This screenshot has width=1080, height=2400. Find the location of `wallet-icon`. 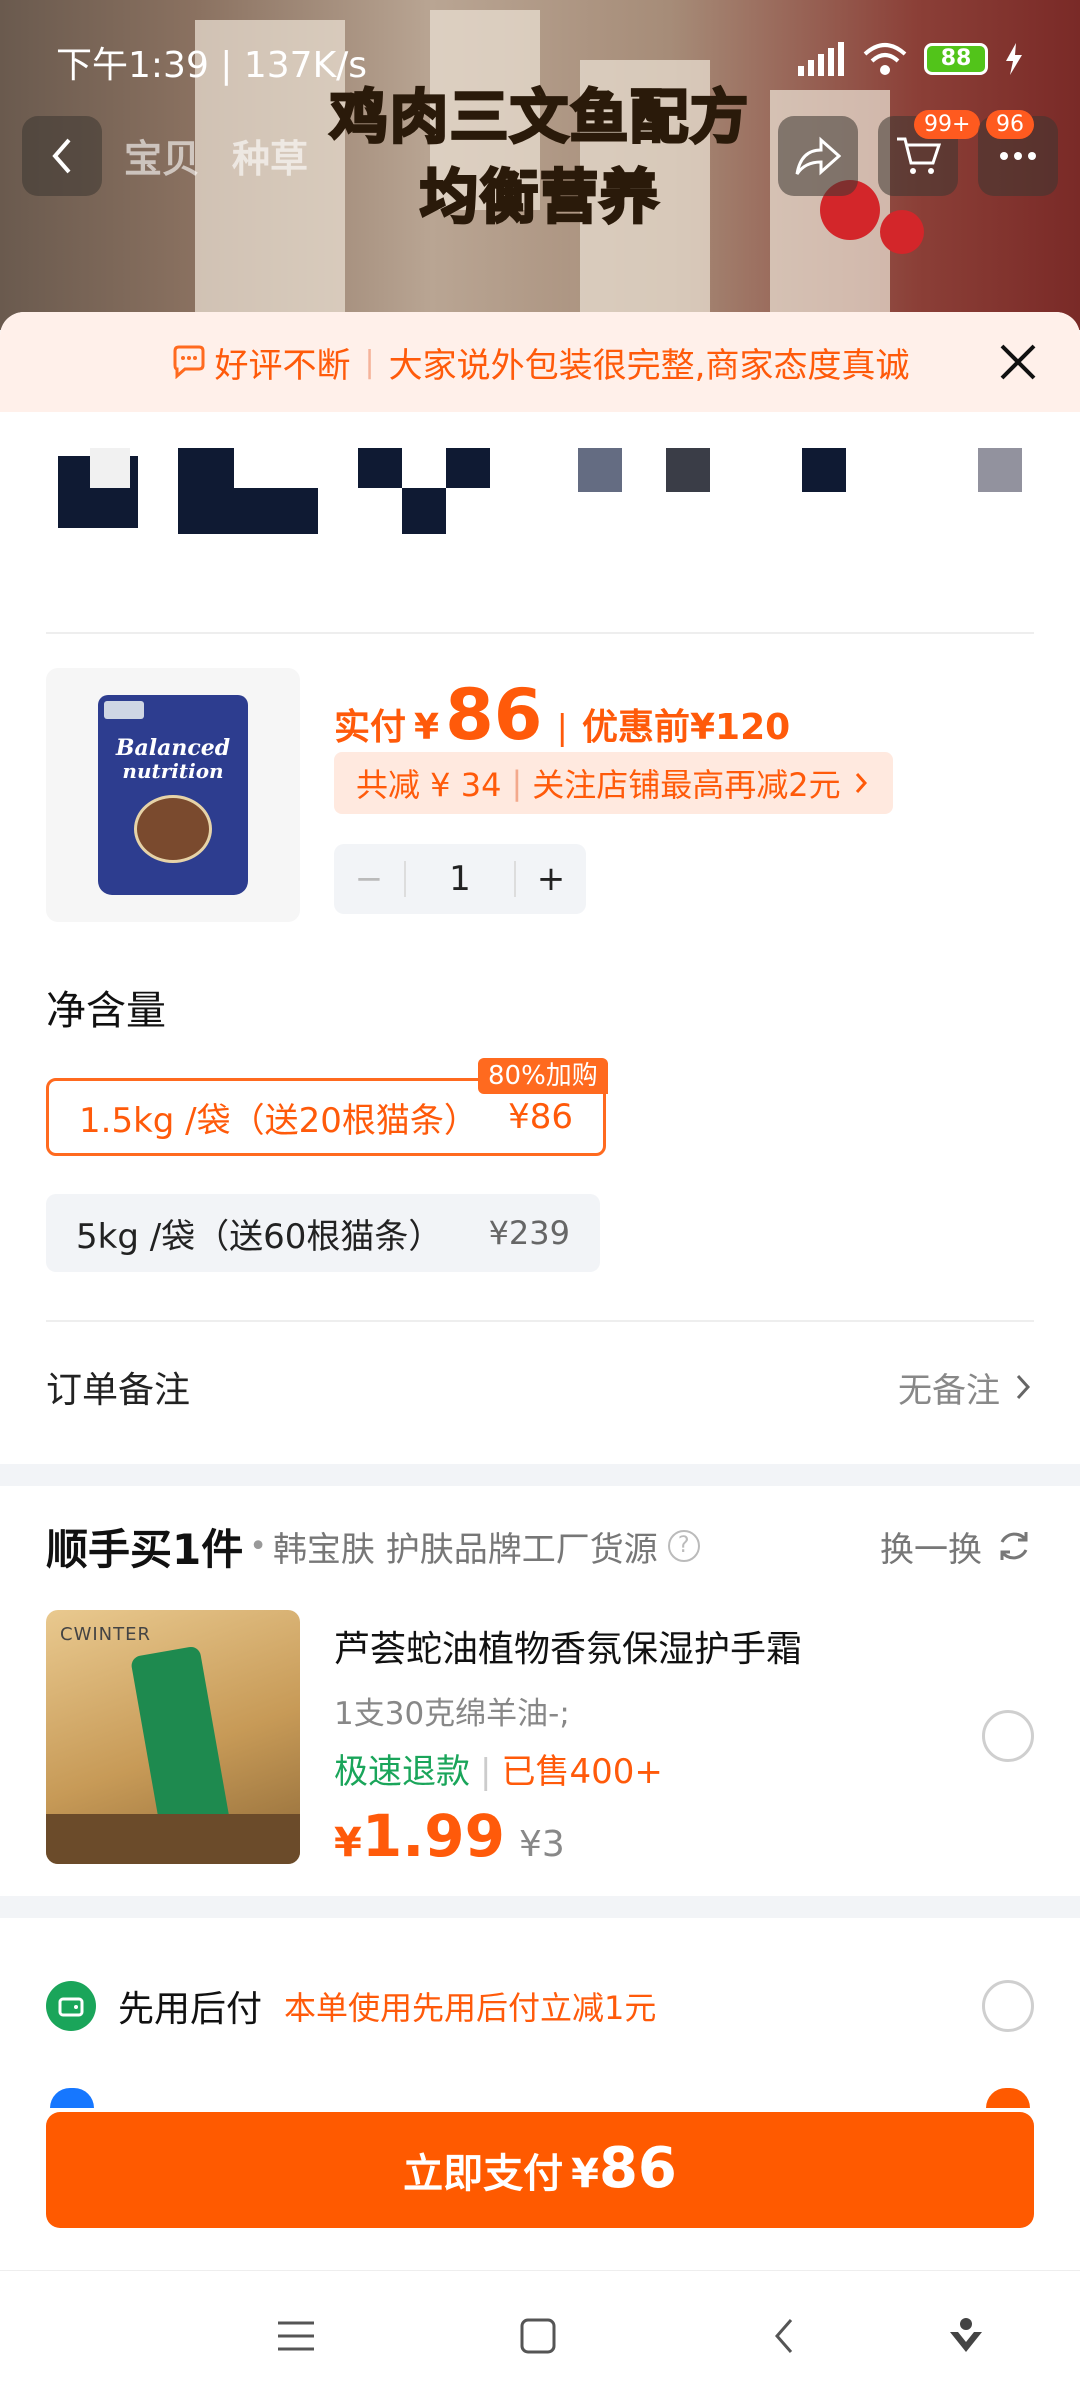

wallet-icon is located at coordinates (71, 2006).